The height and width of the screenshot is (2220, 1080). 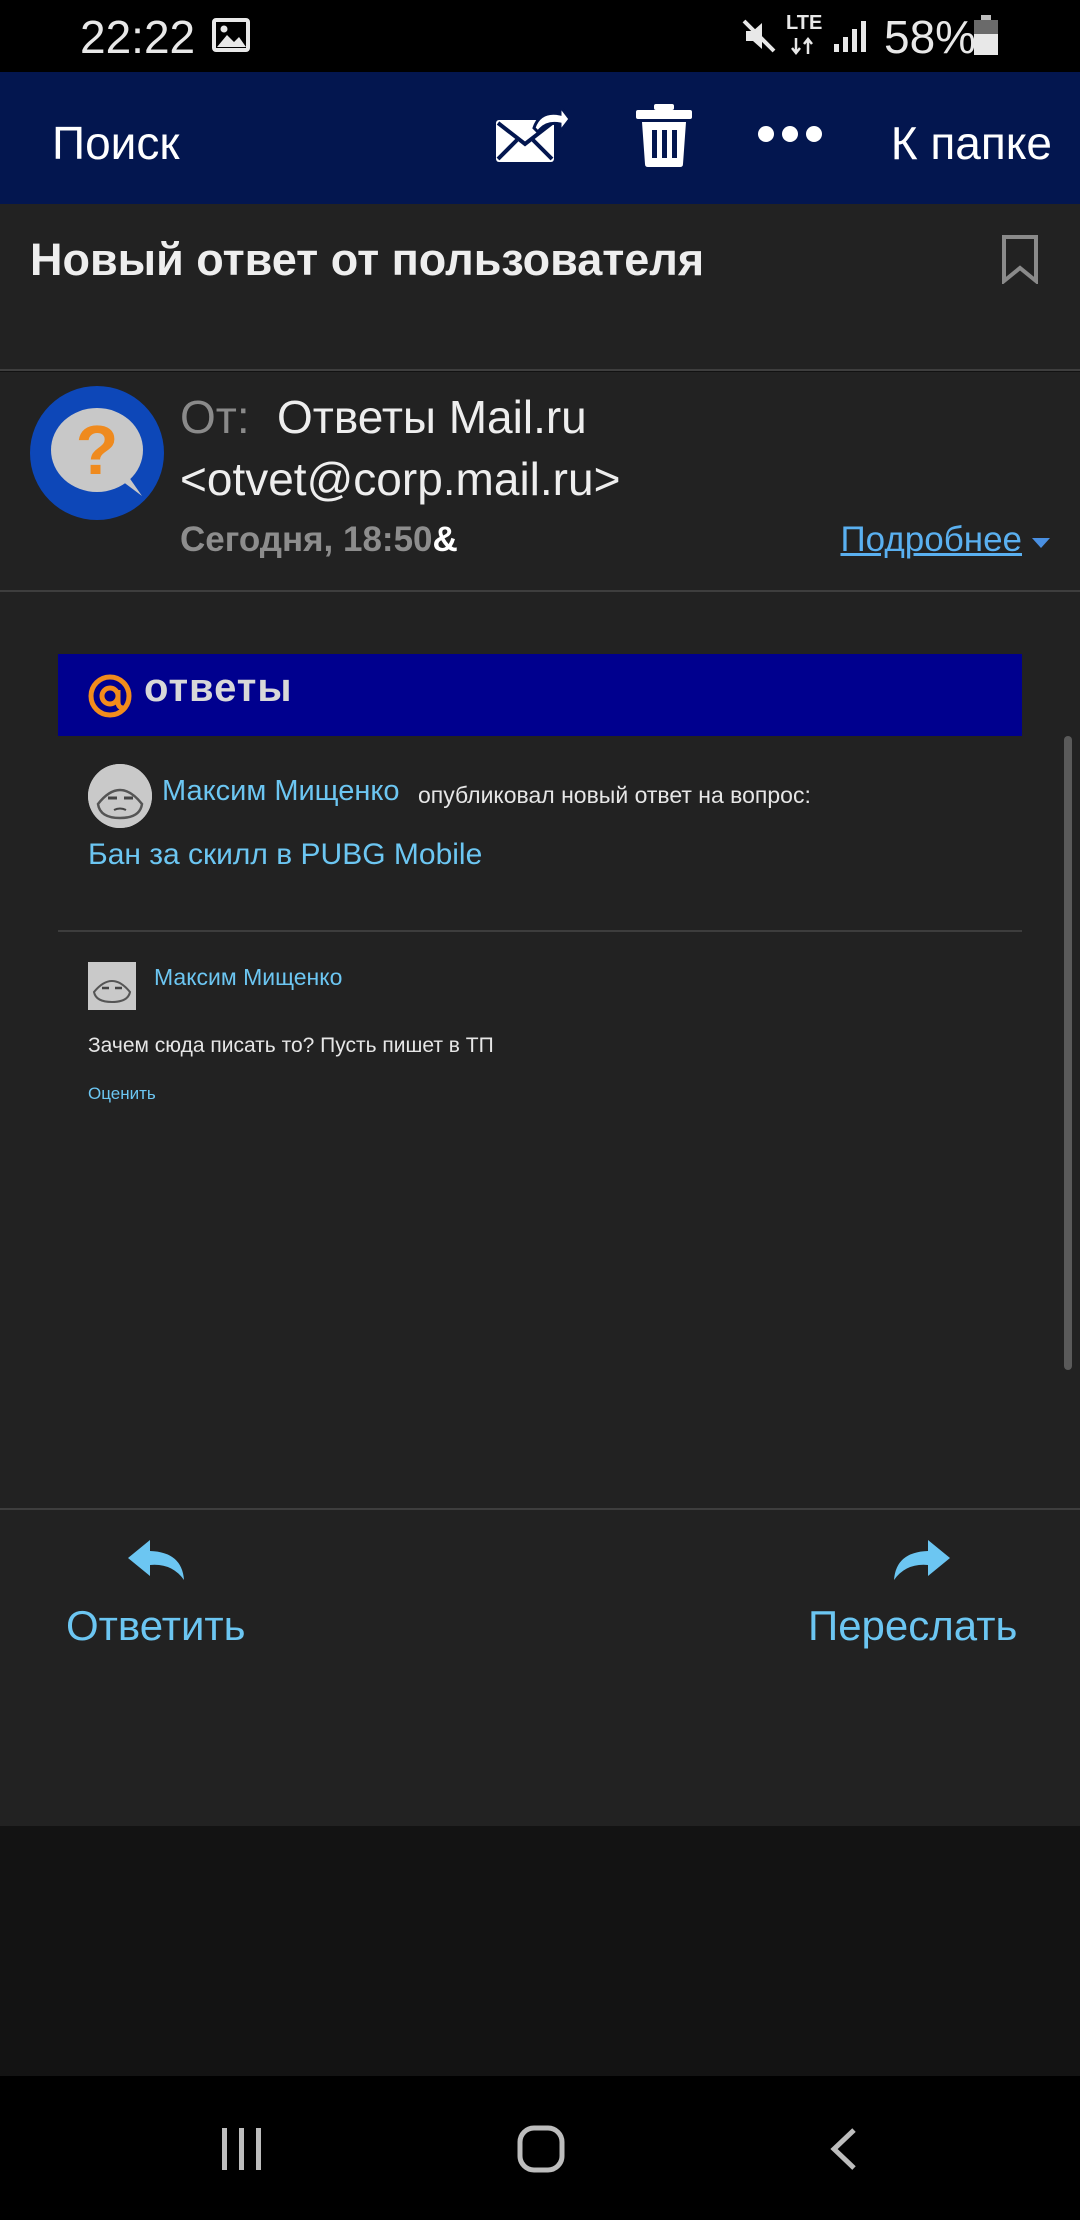 What do you see at coordinates (930, 37) in the screenshot?
I see `battery-percent: 58%` at bounding box center [930, 37].